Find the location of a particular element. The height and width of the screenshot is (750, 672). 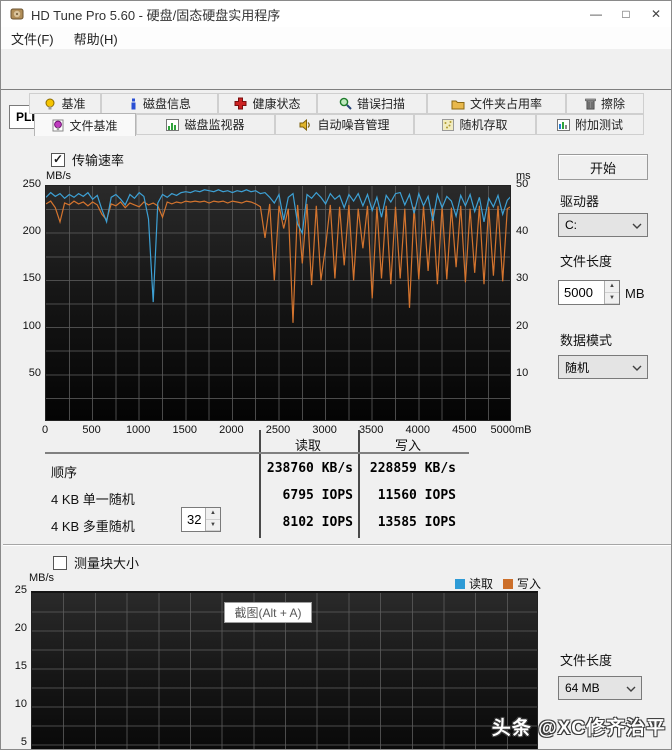

block-file-length-label: 文件长度 is located at coordinates (586, 660).